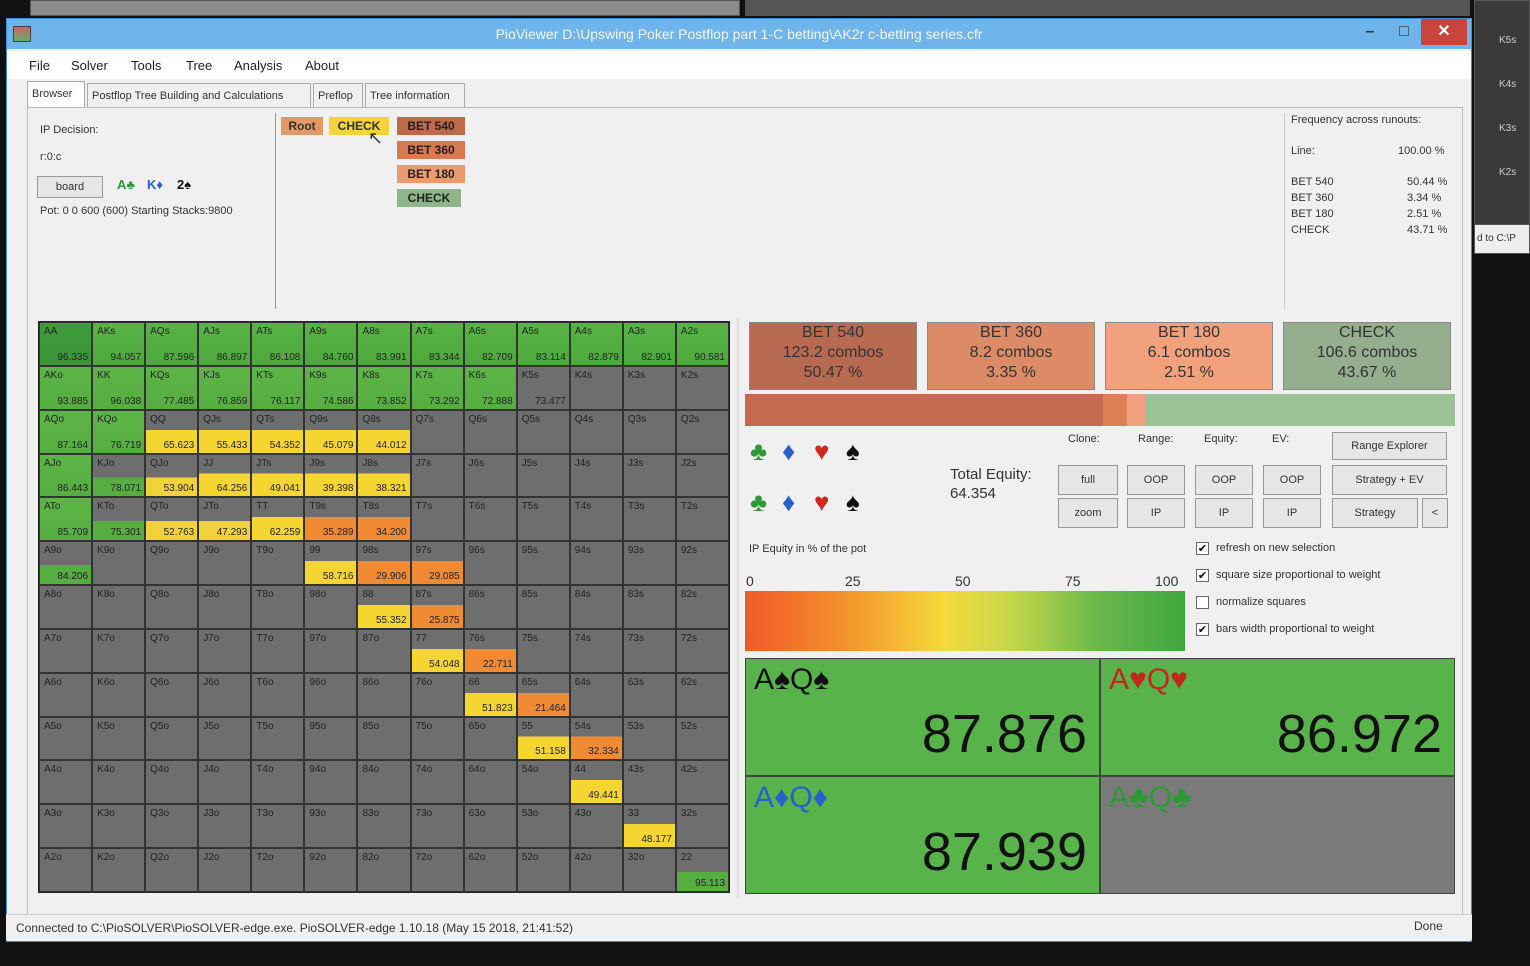 Image resolution: width=1530 pixels, height=966 pixels. I want to click on hand-cell: J5s, so click(543, 475).